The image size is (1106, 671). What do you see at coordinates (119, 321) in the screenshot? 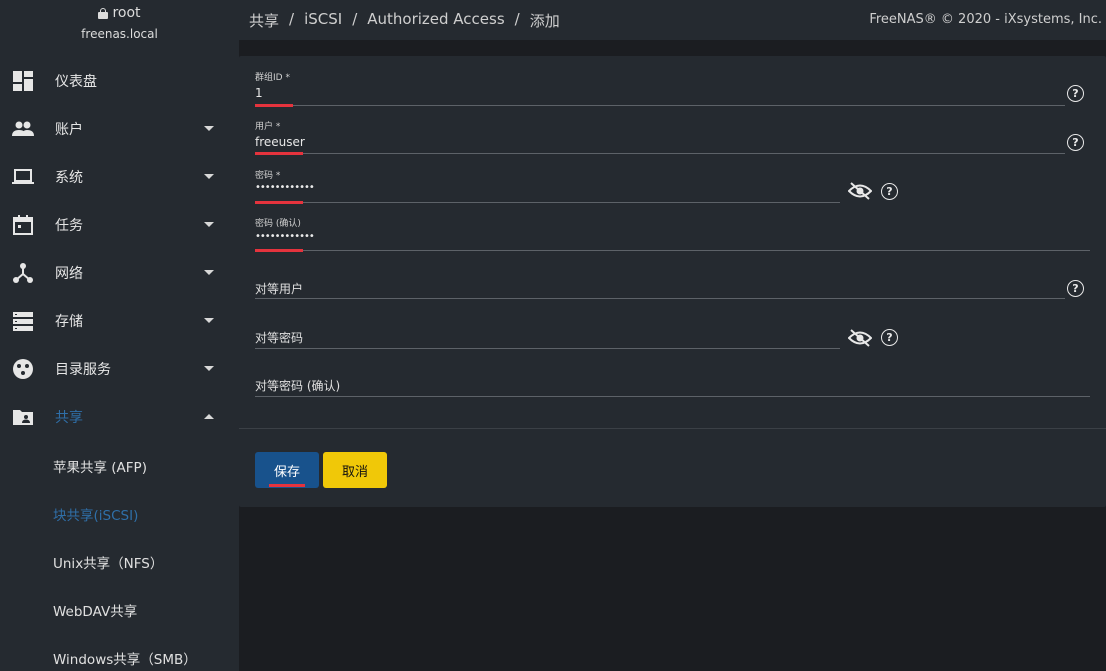
I see `sidebar-item-storage: 存储` at bounding box center [119, 321].